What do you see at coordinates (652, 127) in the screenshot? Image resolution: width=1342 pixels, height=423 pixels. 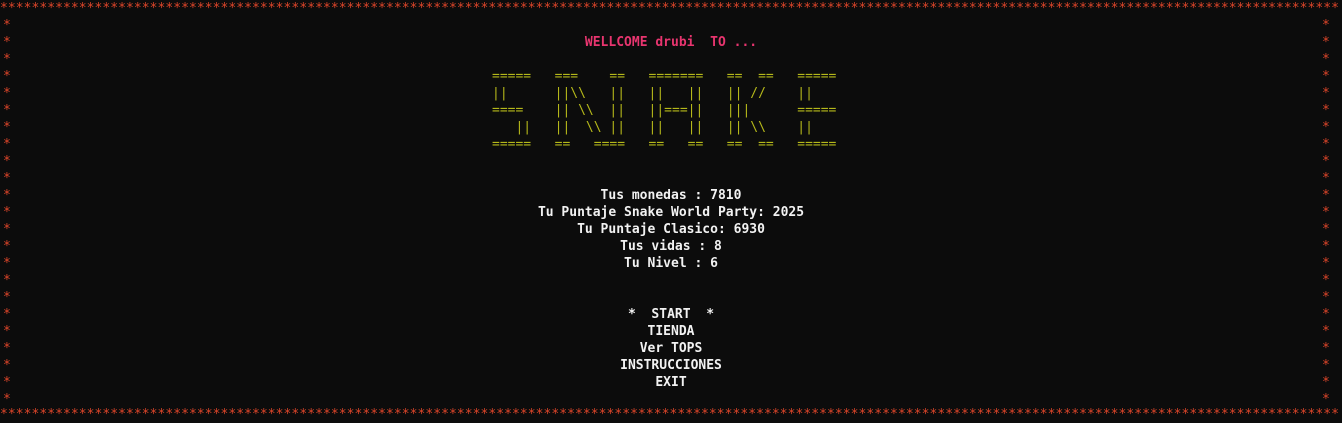 I see `ascii-logo-line-4: || || \\ || || || || \\ ||` at bounding box center [652, 127].